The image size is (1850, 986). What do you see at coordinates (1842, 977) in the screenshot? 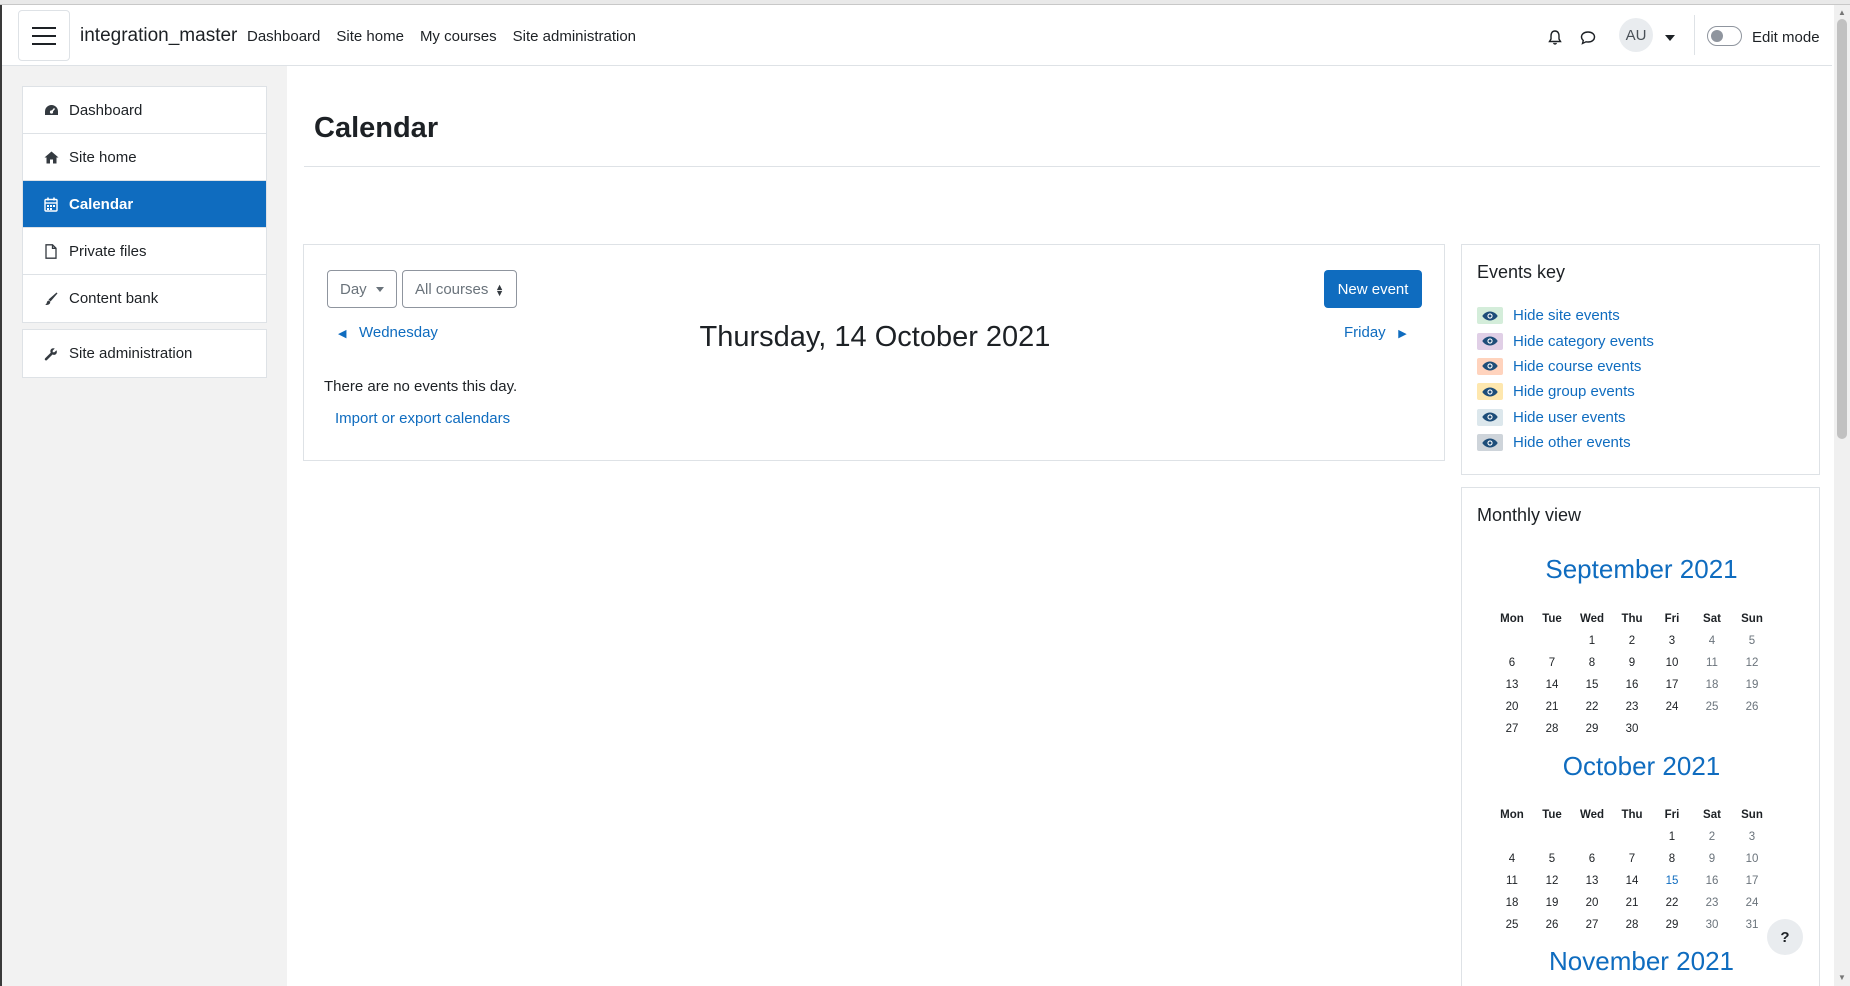
I see `scroll-down-icon: ▼` at bounding box center [1842, 977].